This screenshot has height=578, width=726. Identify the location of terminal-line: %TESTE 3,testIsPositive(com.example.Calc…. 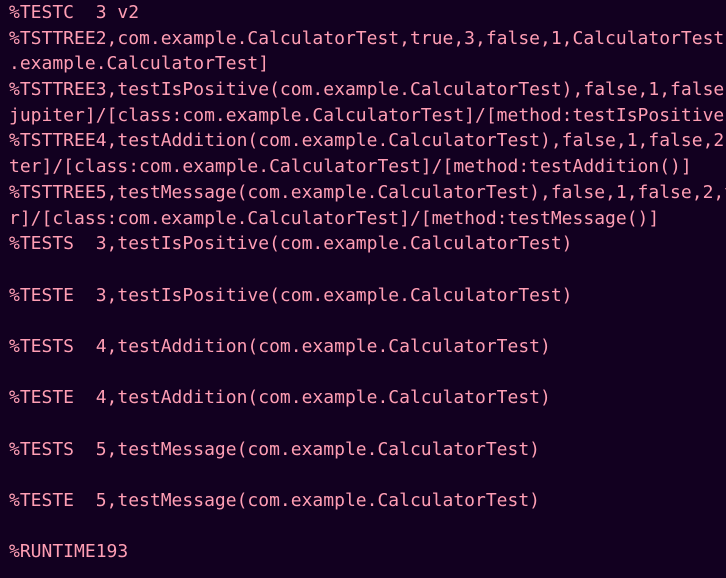
(291, 295).